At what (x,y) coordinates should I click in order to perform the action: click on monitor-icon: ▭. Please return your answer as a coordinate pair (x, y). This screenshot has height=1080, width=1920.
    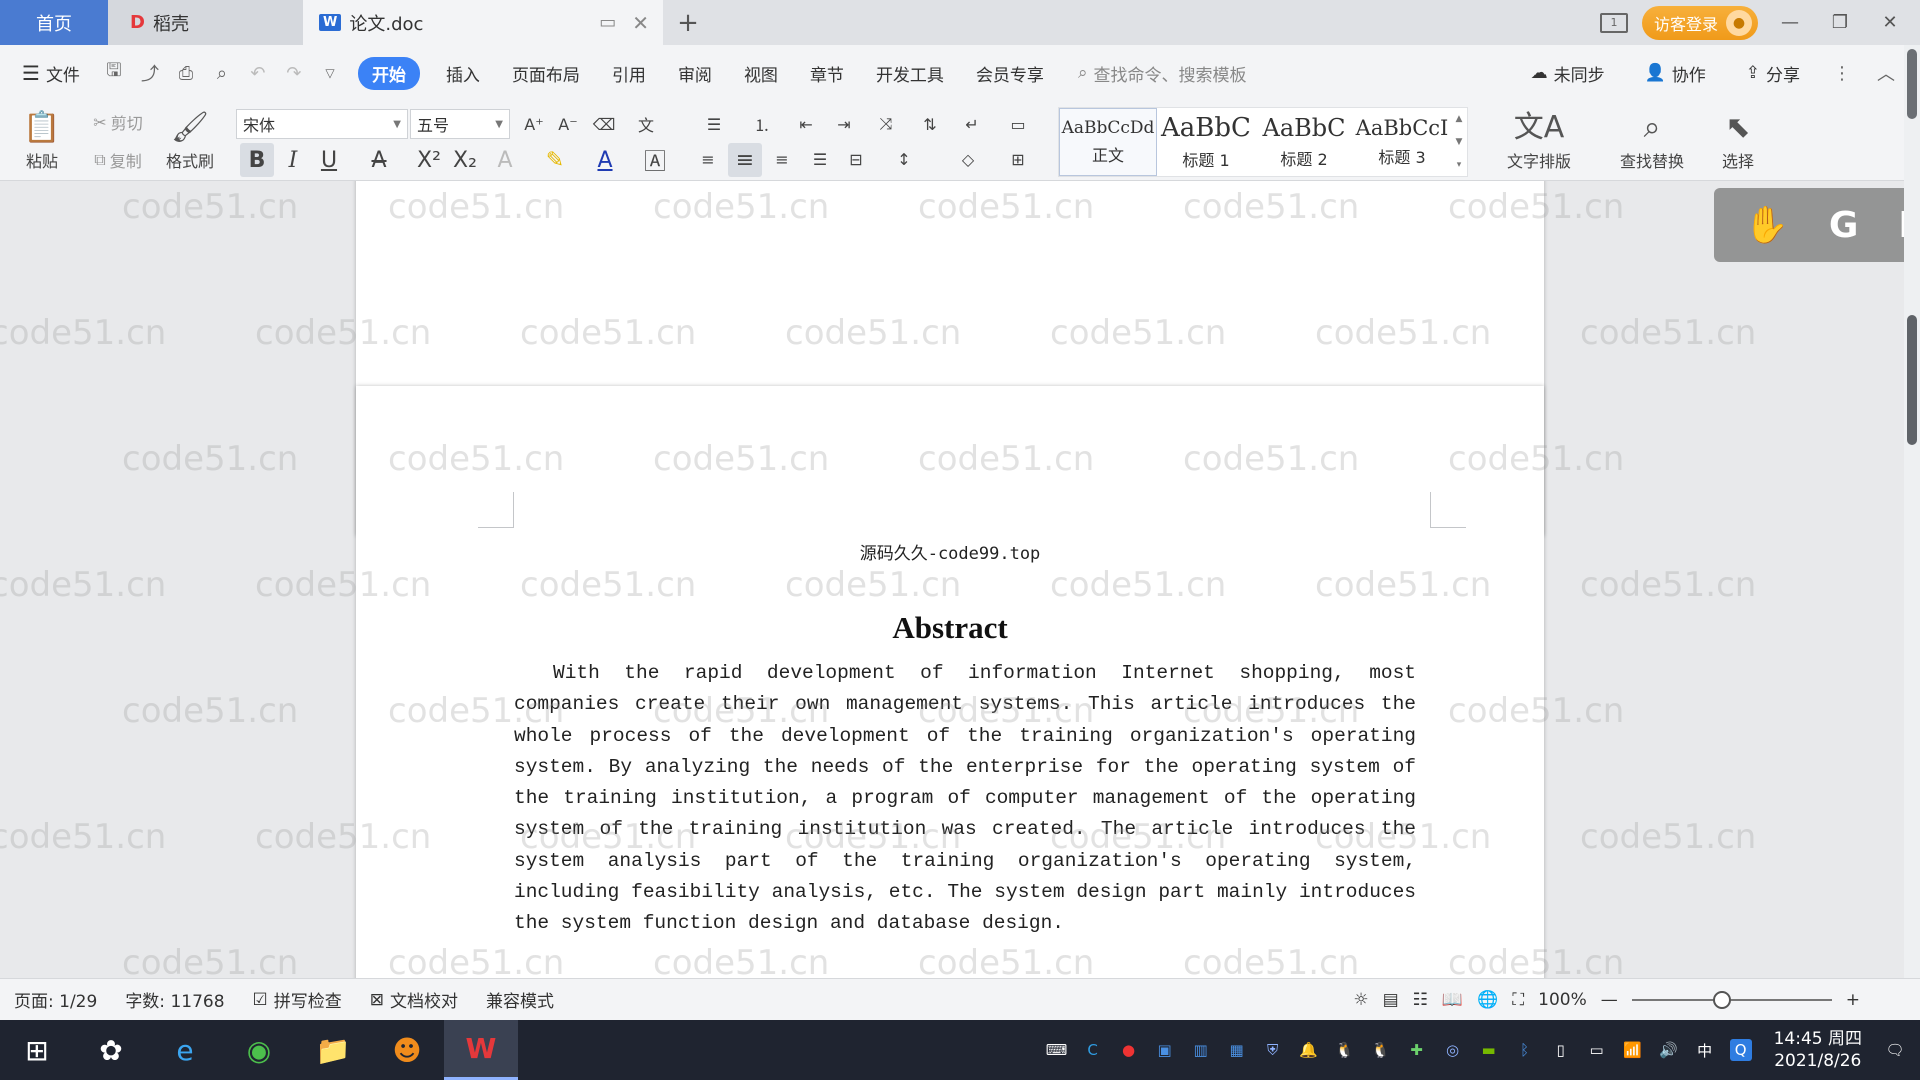
    Looking at the image, I should click on (607, 22).